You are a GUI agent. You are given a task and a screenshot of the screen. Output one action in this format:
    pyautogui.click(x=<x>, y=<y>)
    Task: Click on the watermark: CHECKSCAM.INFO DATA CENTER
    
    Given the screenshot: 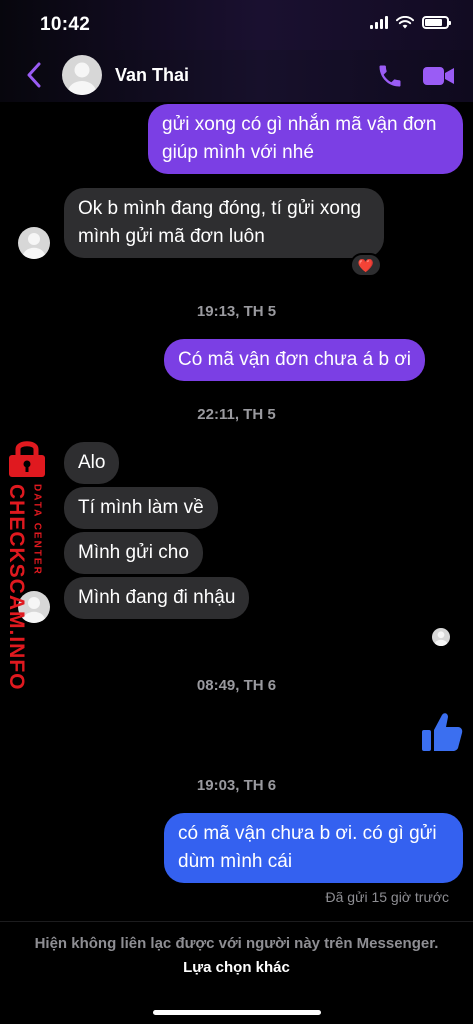 What is the action you would take?
    pyautogui.click(x=28, y=563)
    